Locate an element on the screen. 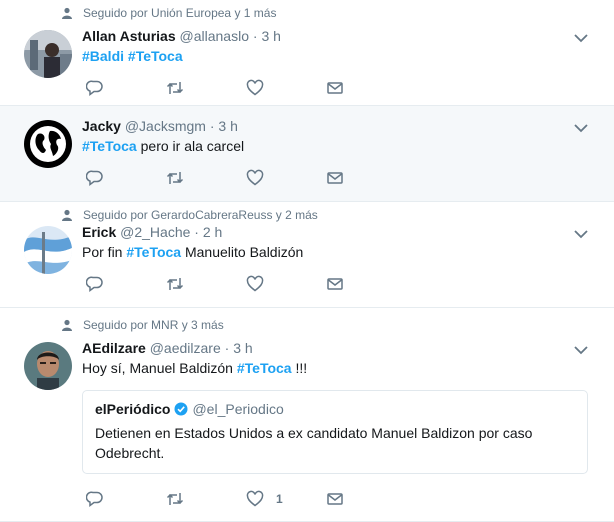 This screenshot has width=614, height=522. author-name: AEdilzare is located at coordinates (114, 348).